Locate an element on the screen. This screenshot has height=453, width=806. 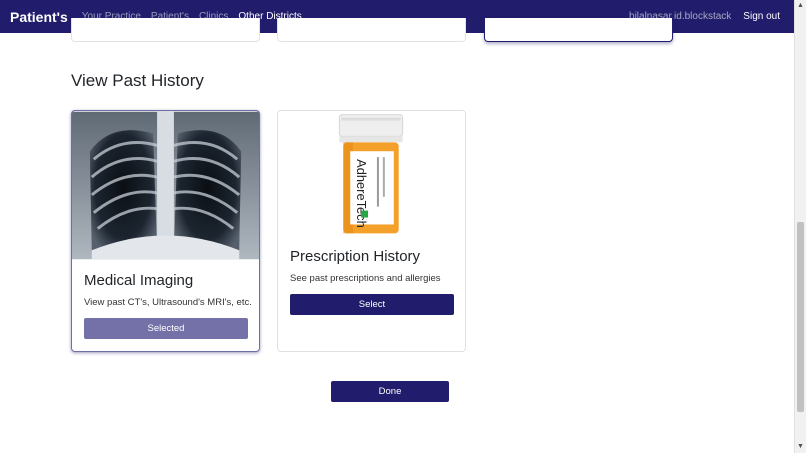
brand-link: Patient's is located at coordinates (39, 17).